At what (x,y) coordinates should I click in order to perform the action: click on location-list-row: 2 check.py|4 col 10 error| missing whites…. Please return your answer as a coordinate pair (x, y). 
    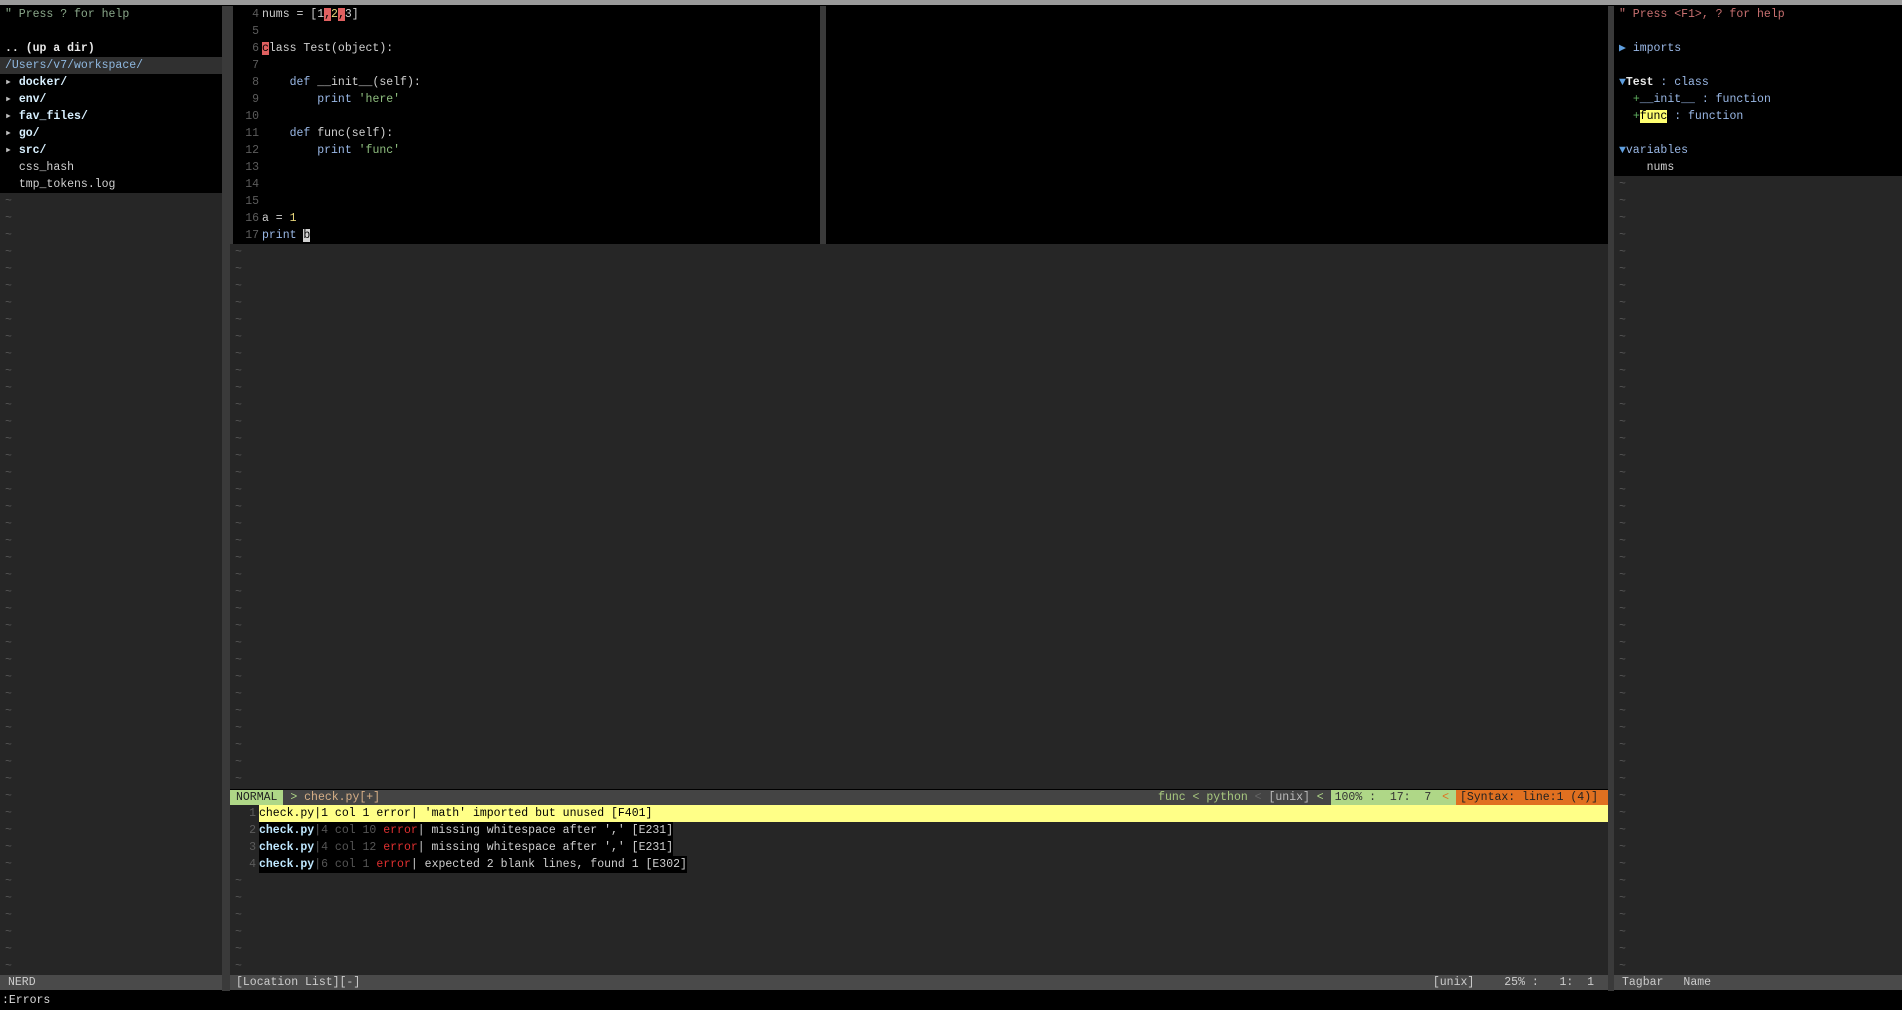
    Looking at the image, I should click on (919, 830).